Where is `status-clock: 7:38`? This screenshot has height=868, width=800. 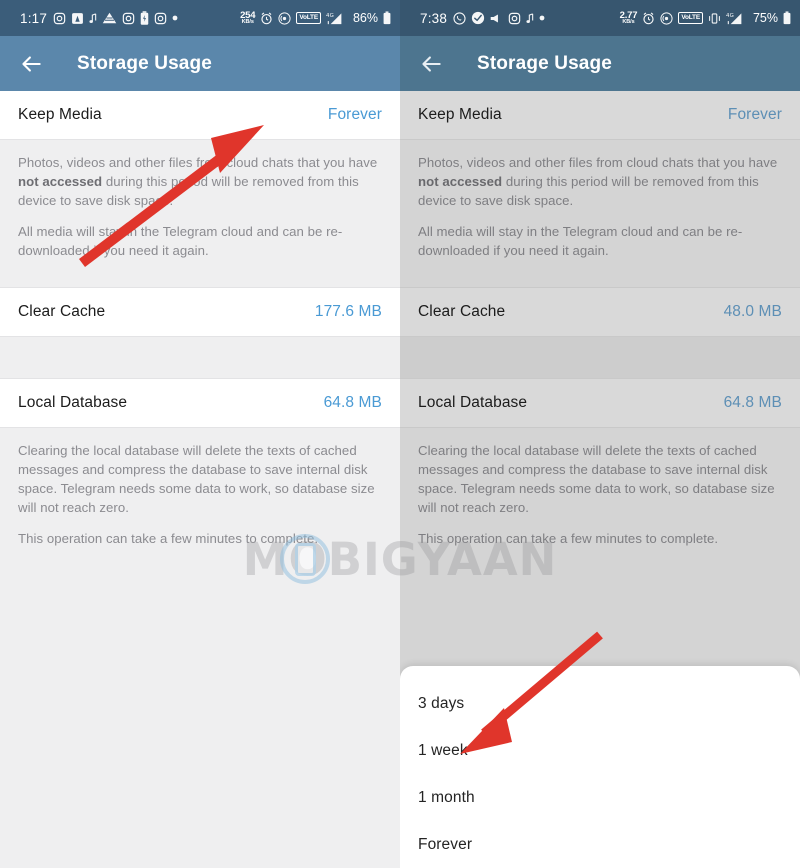
status-clock: 7:38 is located at coordinates (434, 18).